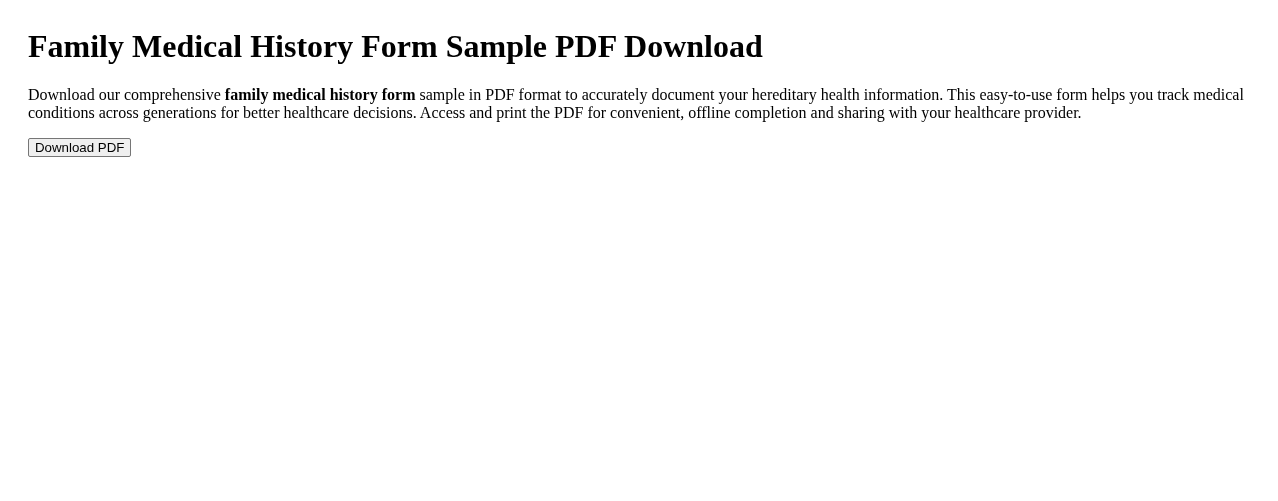 The height and width of the screenshot is (501, 1278). I want to click on description-paragraph: Download our comprehensive family medical history form sample in PDF format to accurately document your hereditary health information. This easy-to-use form helps you track medical conditions across generations for better healthcare decisions. Access and print the PDF for convenient, offline completion and sharing with your healthcare provider., so click(636, 104).